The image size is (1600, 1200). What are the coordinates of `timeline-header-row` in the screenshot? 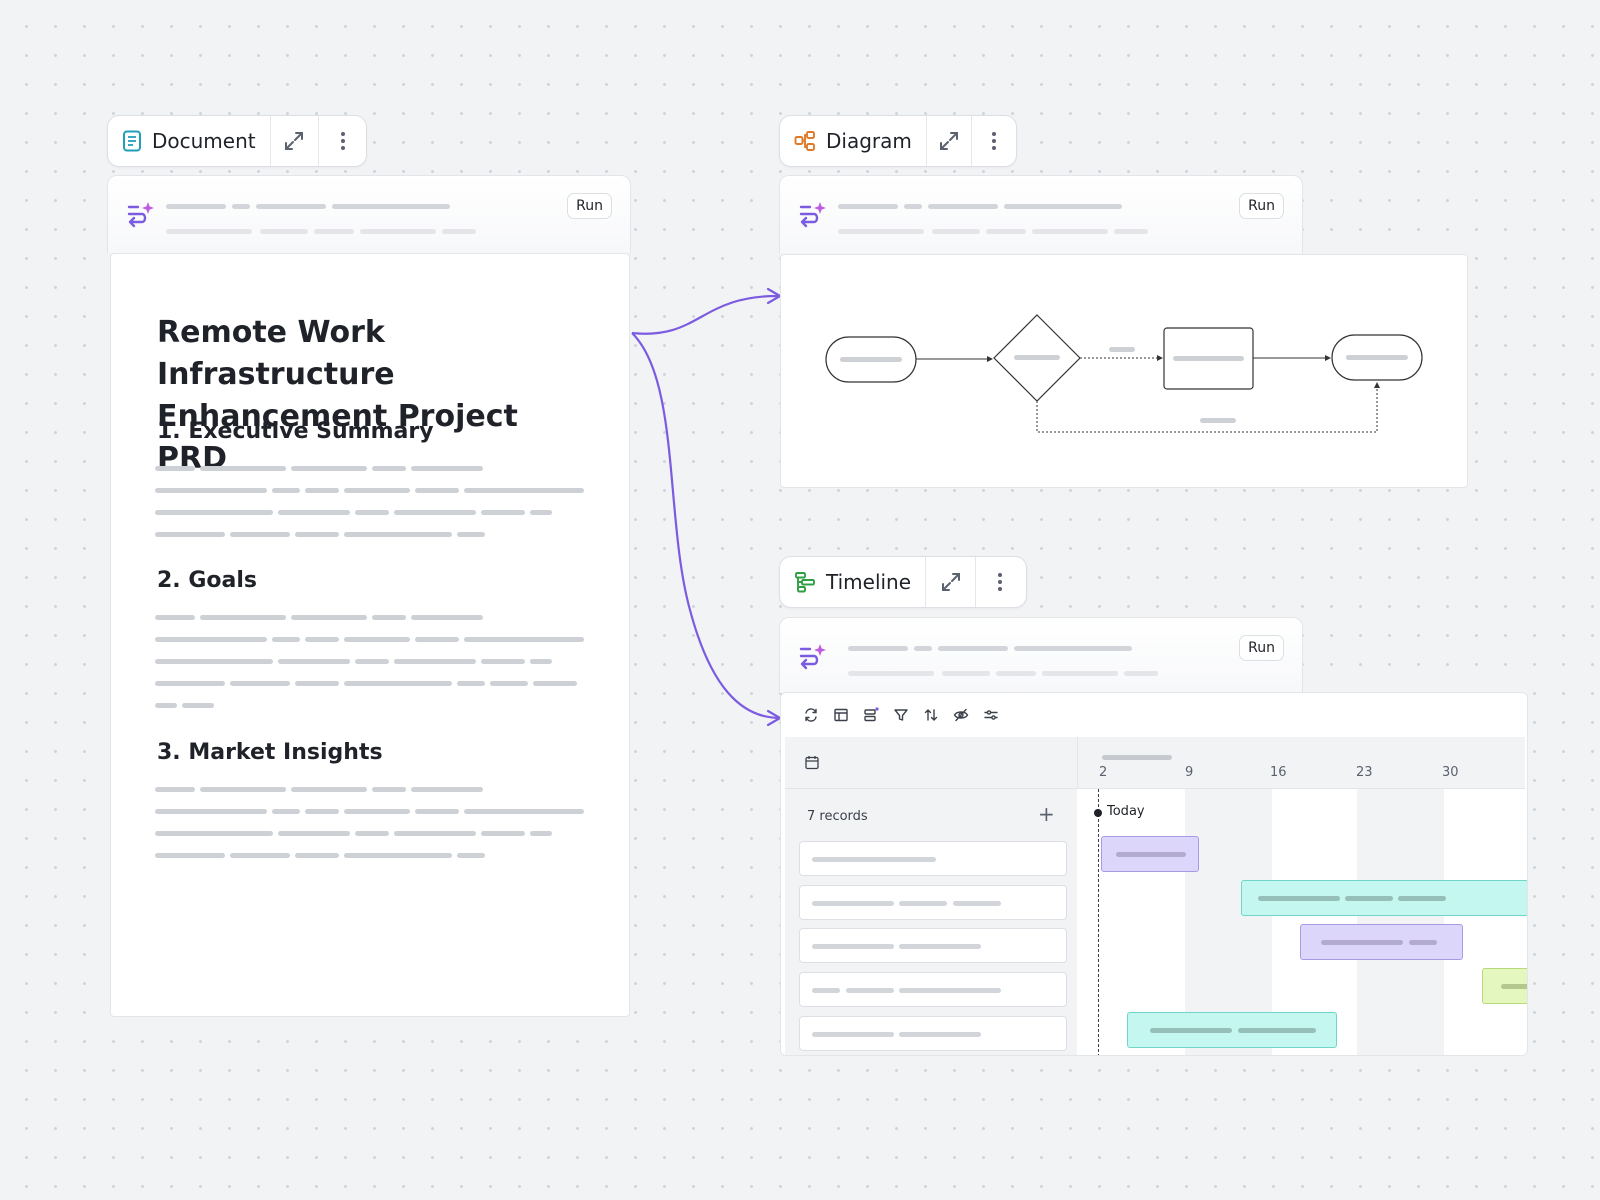 It's located at (1155, 763).